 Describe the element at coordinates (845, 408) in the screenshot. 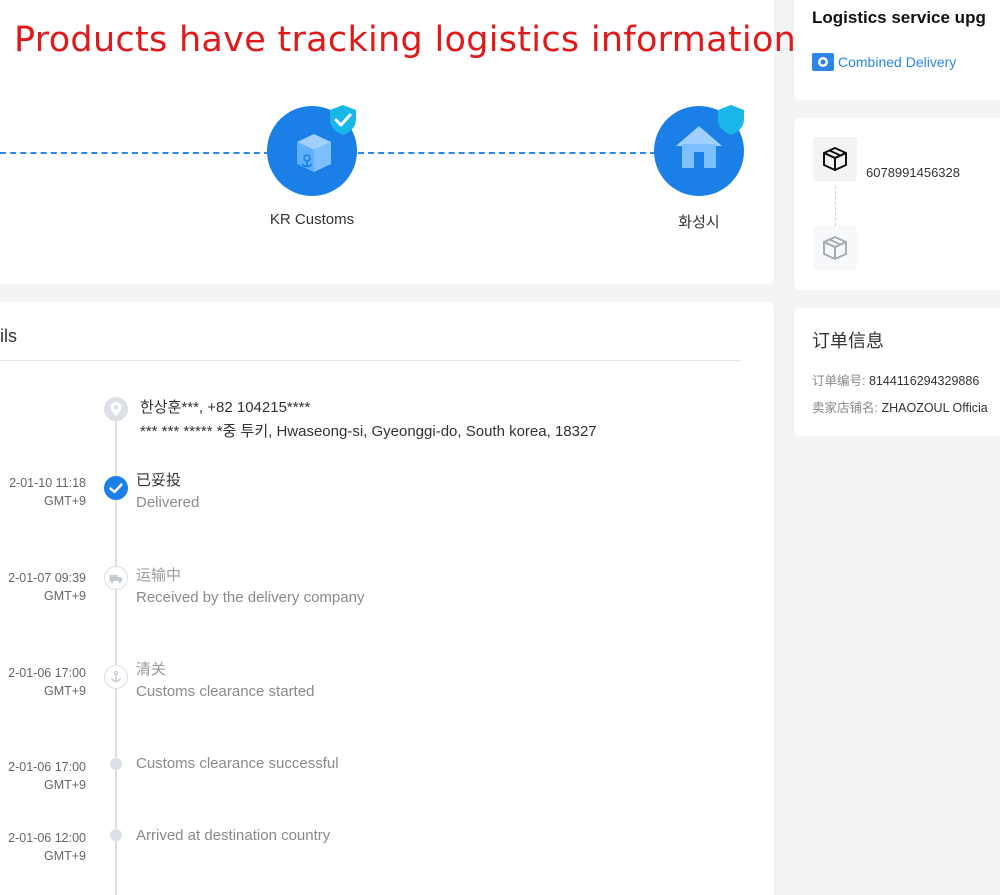

I see `store-name-label: 卖家店铺名:` at that location.